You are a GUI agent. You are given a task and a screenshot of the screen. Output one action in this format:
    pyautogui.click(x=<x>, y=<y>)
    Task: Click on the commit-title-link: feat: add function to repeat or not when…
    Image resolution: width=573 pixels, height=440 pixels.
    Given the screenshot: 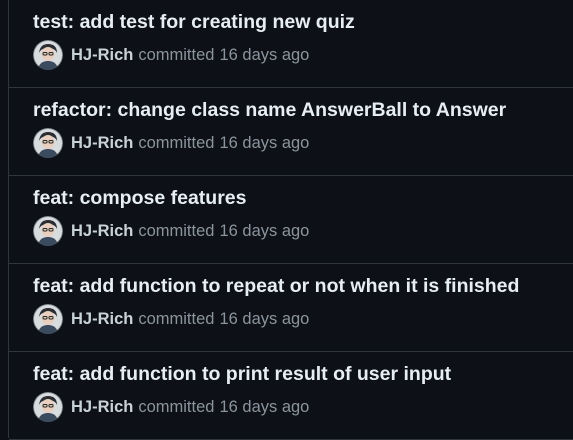 What is the action you would take?
    pyautogui.click(x=276, y=286)
    